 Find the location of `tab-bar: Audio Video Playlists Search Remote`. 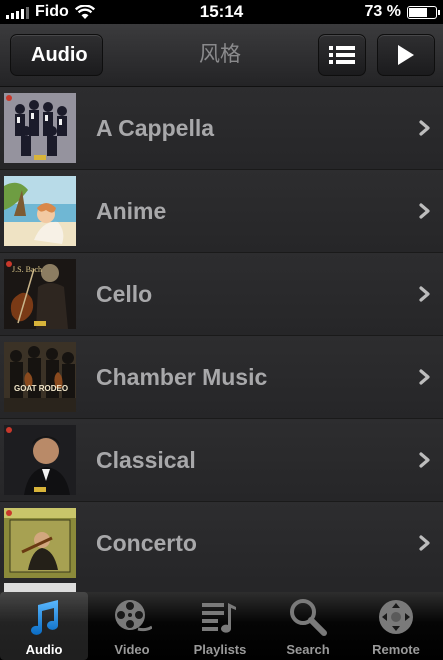

tab-bar: Audio Video Playlists Search Remote is located at coordinates (221, 626).